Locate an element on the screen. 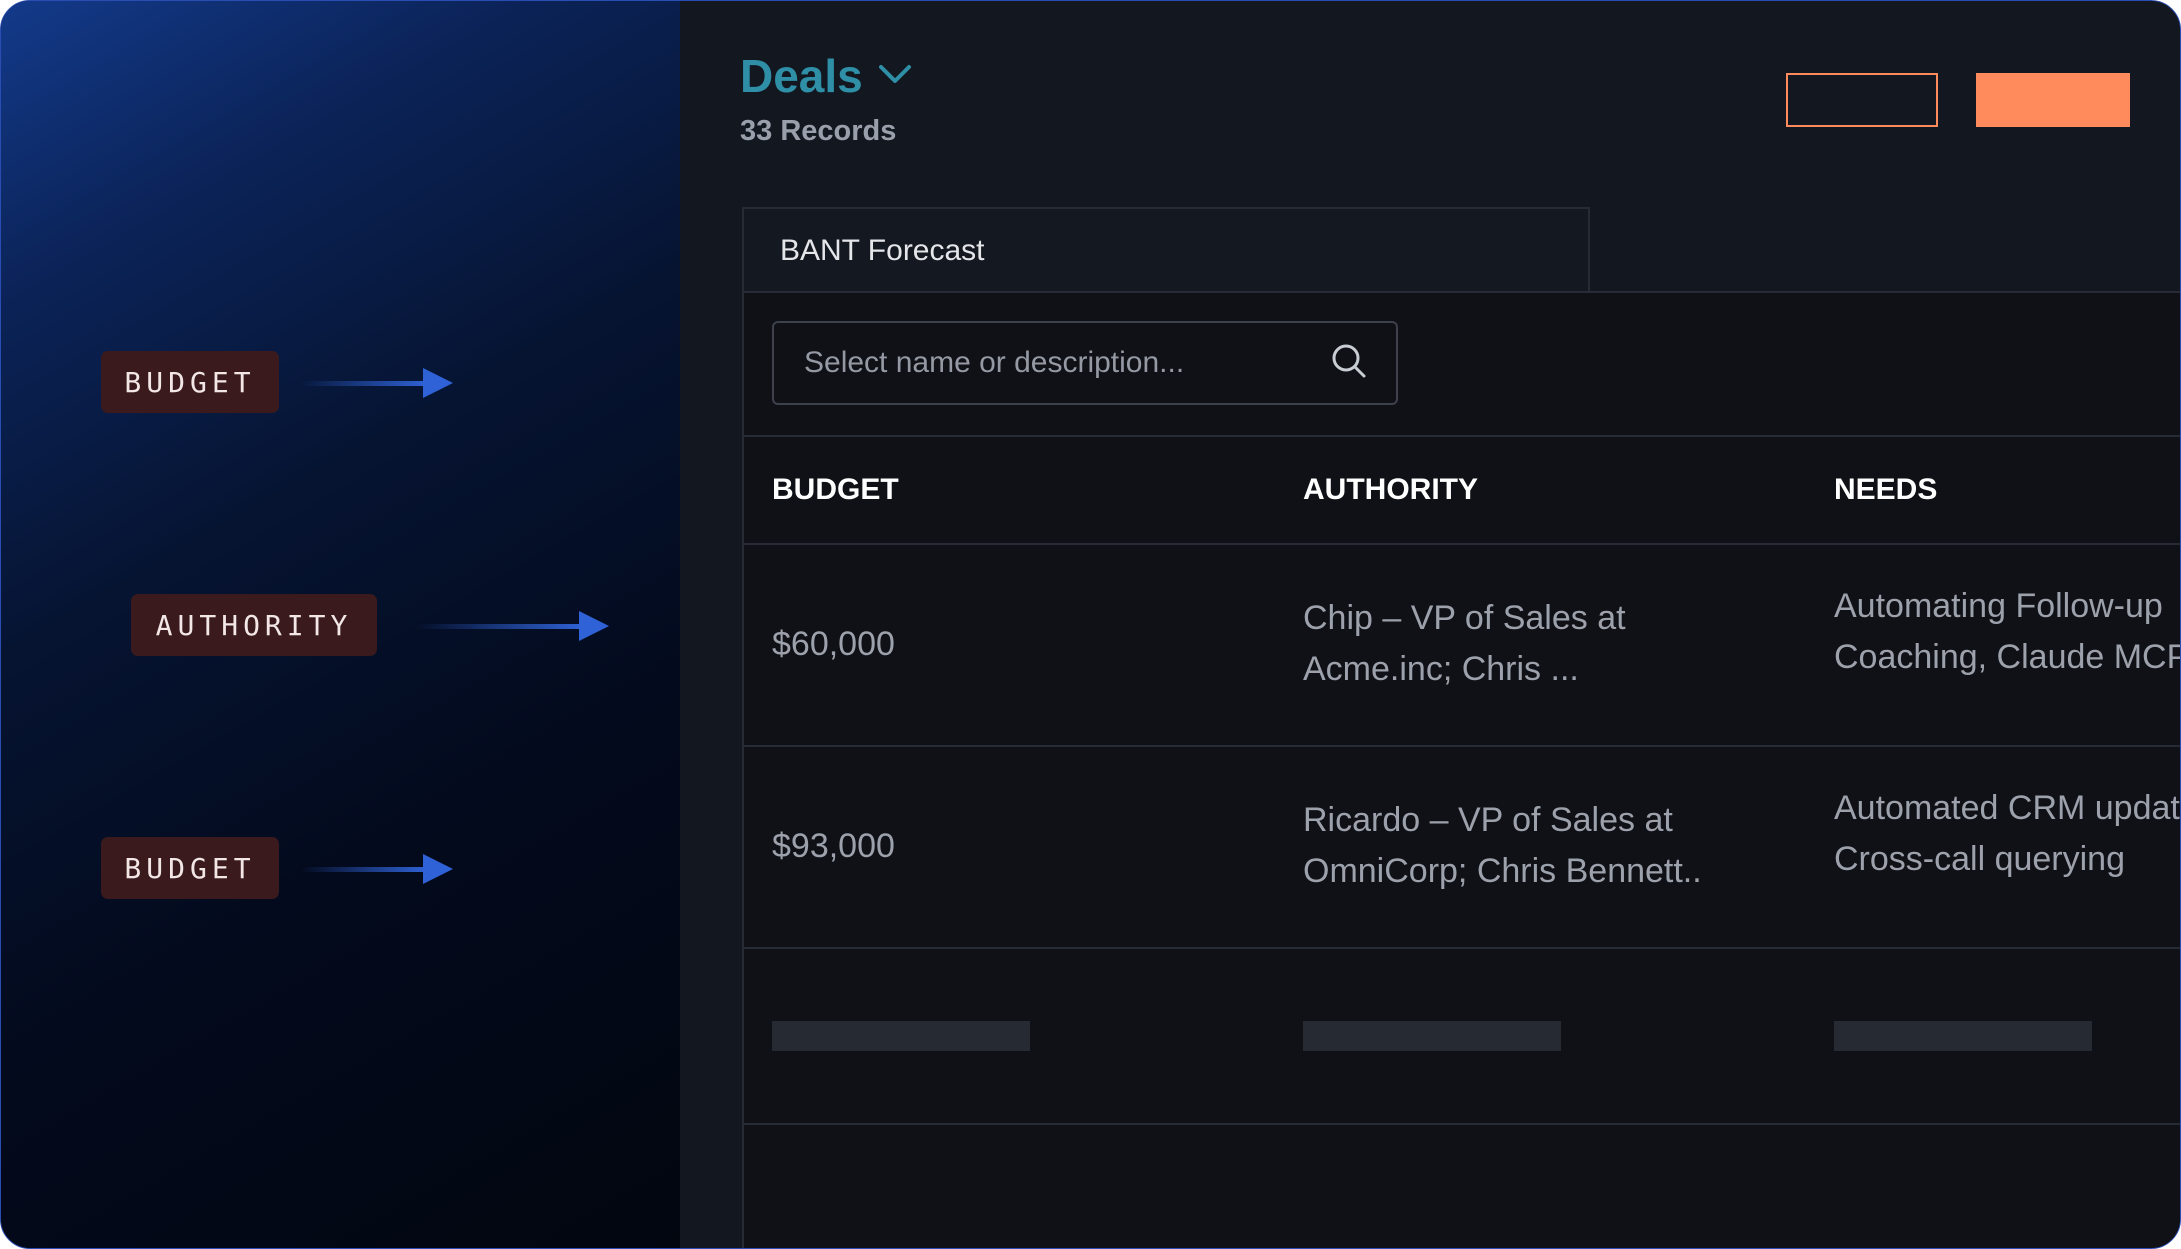 The image size is (2181, 1249). chevron-down-icon is located at coordinates (895, 76).